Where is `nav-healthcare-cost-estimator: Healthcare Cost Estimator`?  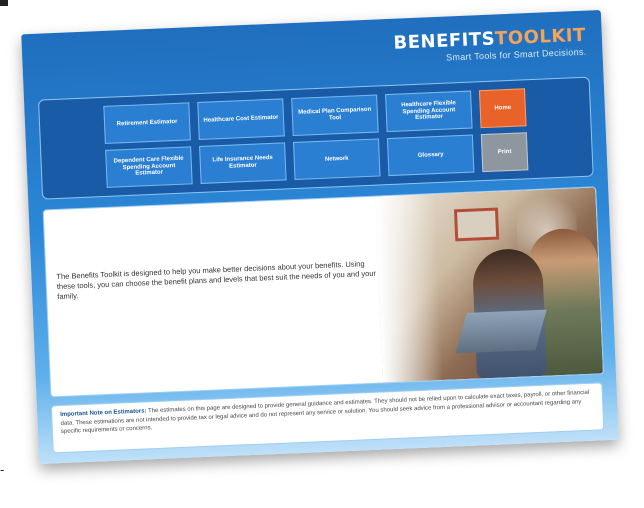 nav-healthcare-cost-estimator: Healthcare Cost Estimator is located at coordinates (241, 119).